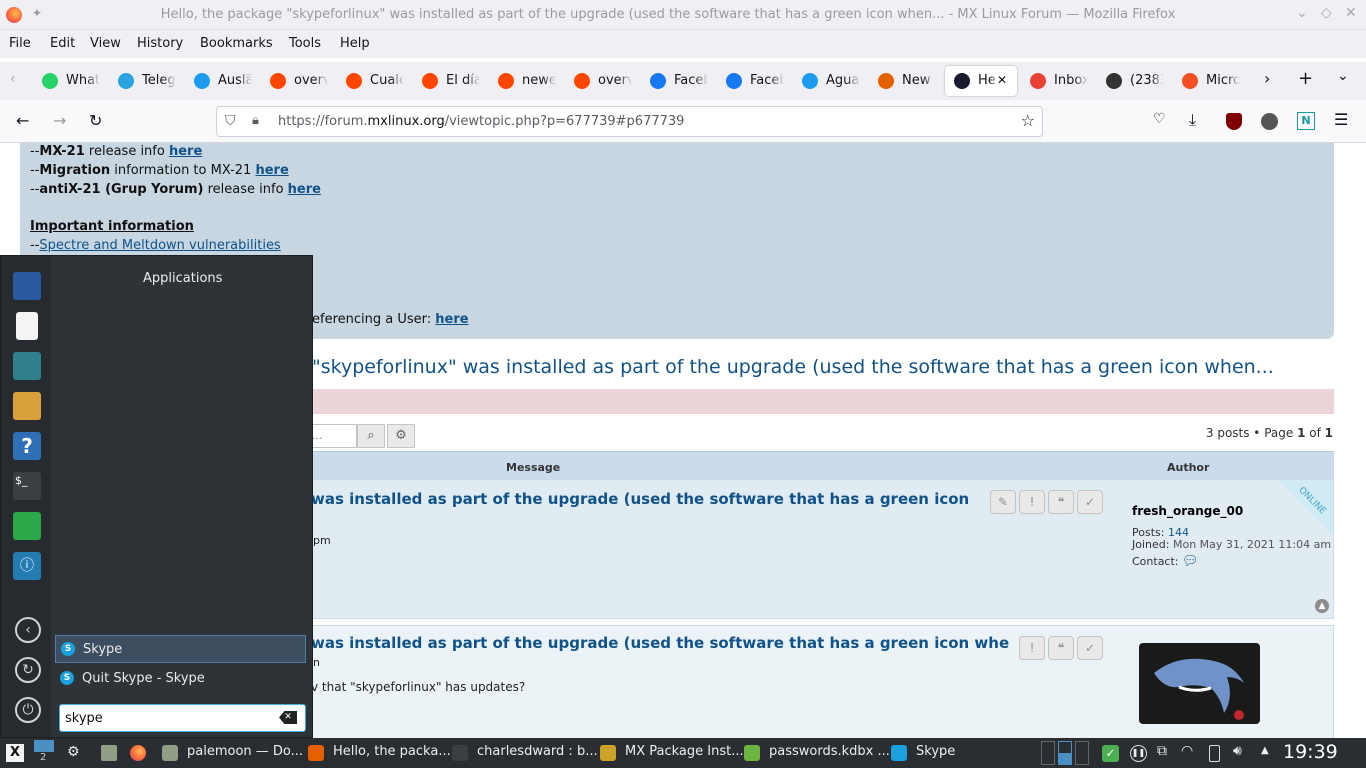 The image size is (1366, 768). I want to click on back-icon: ←, so click(22, 120).